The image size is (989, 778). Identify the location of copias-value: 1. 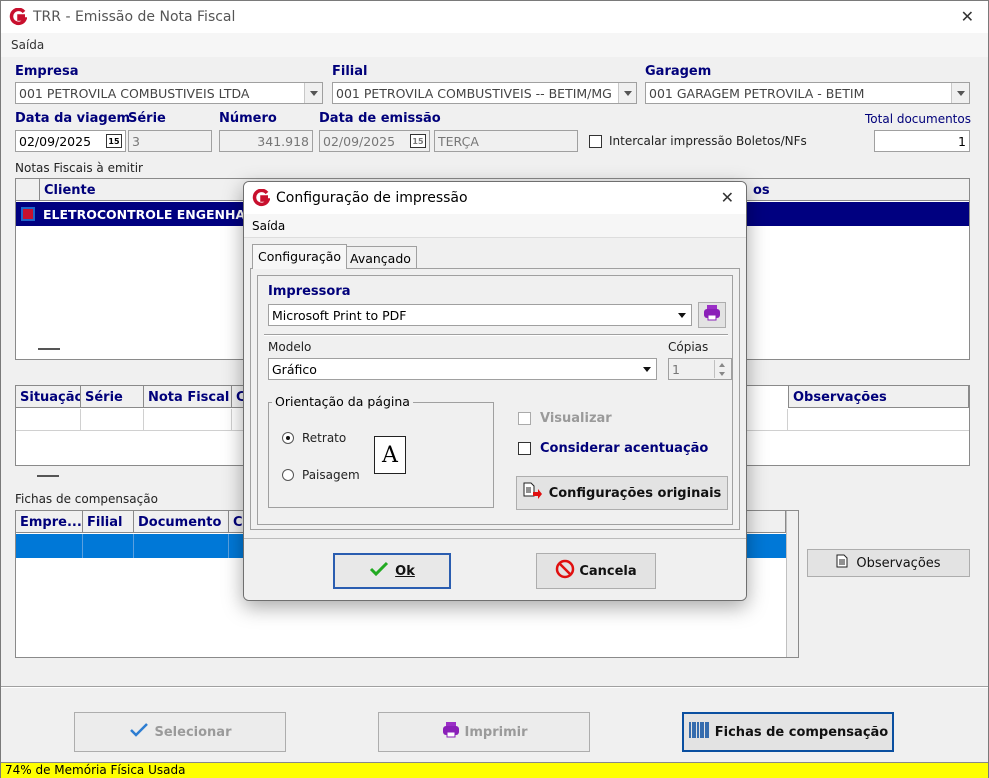
(676, 369).